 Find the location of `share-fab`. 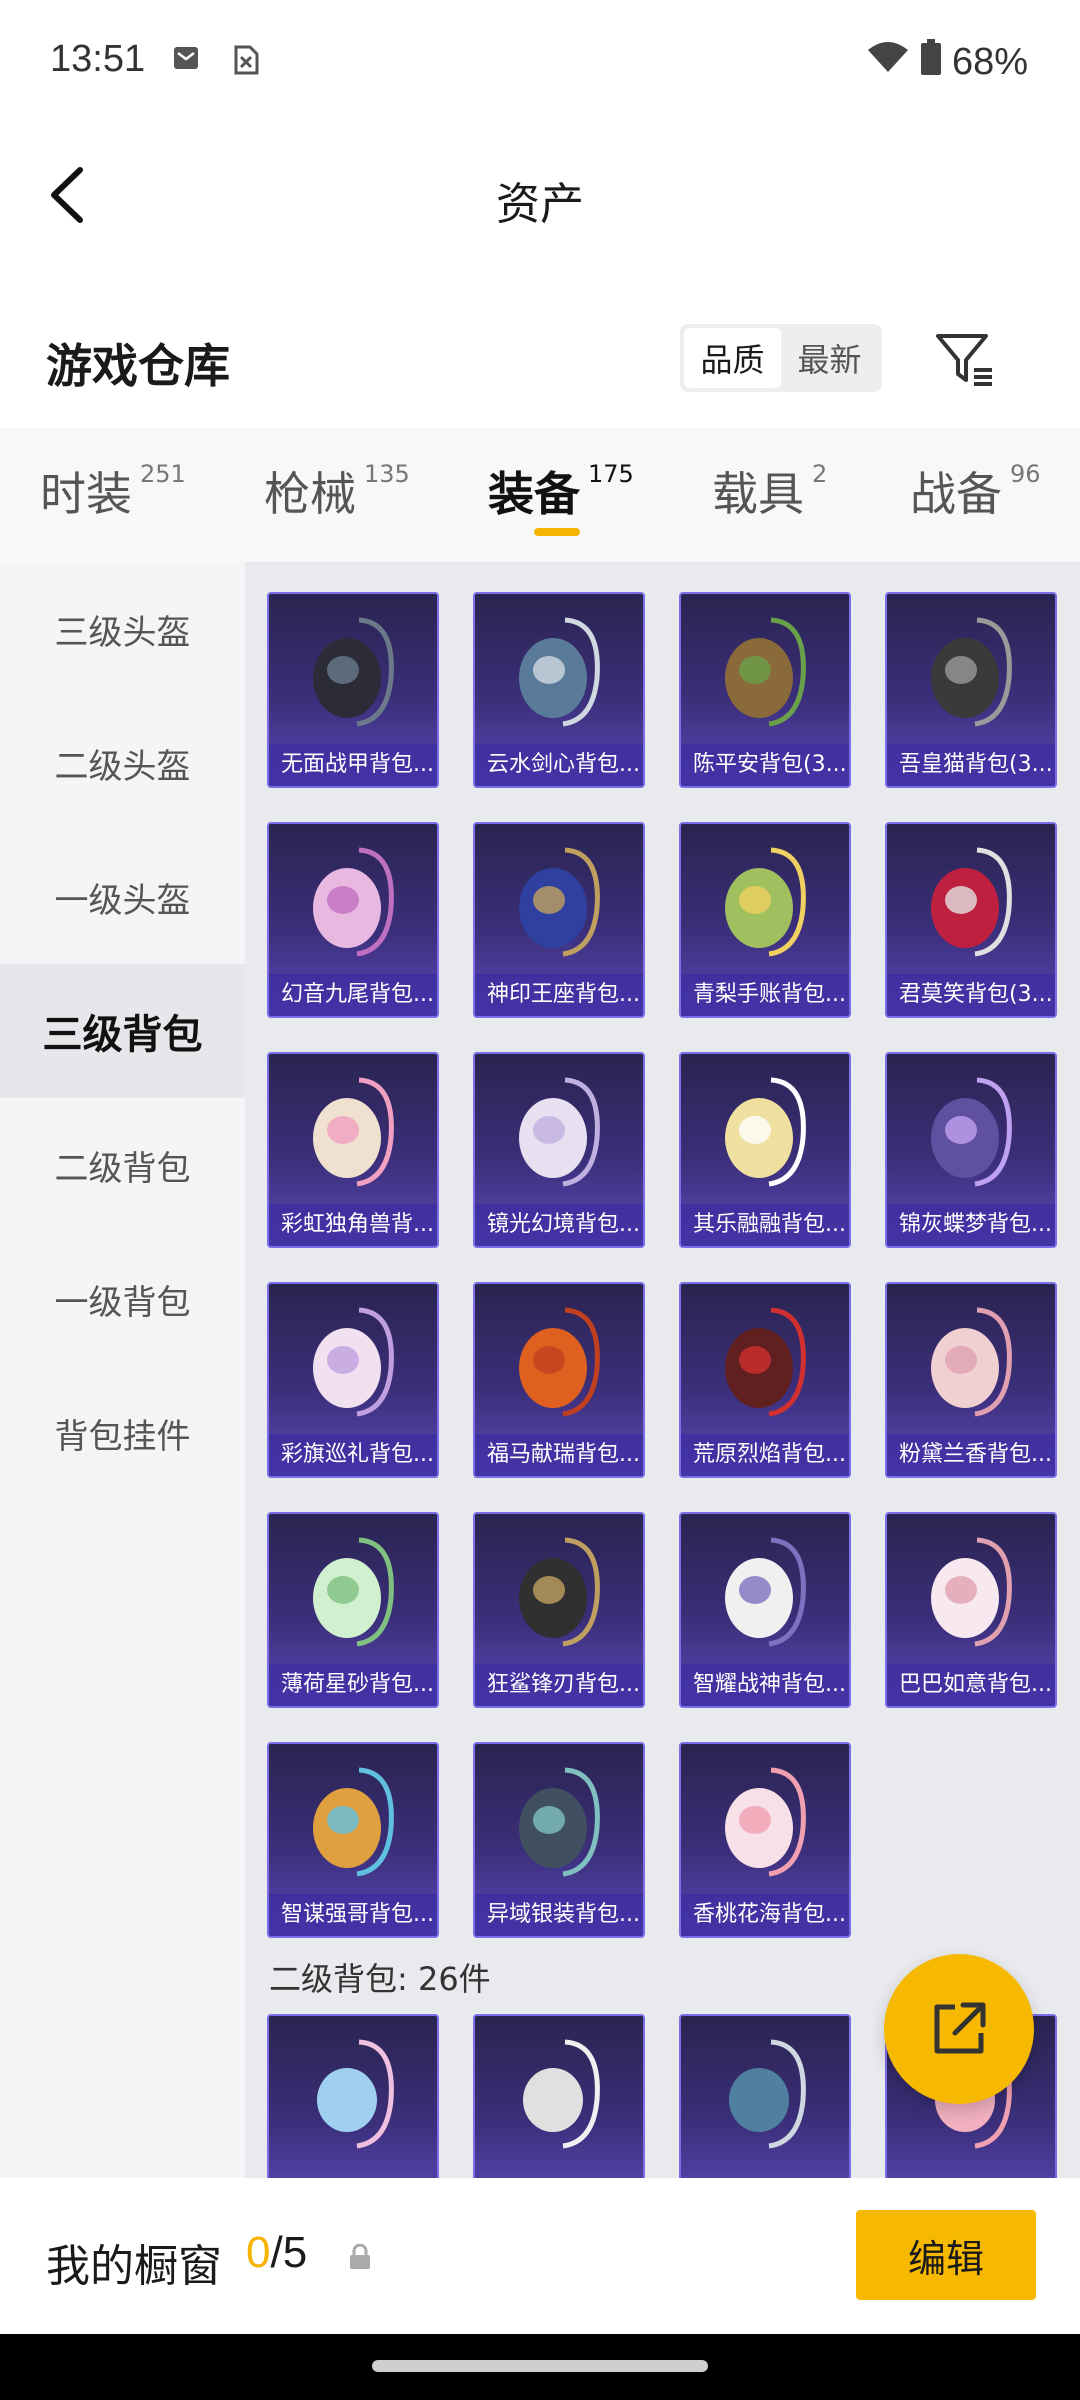

share-fab is located at coordinates (959, 2029).